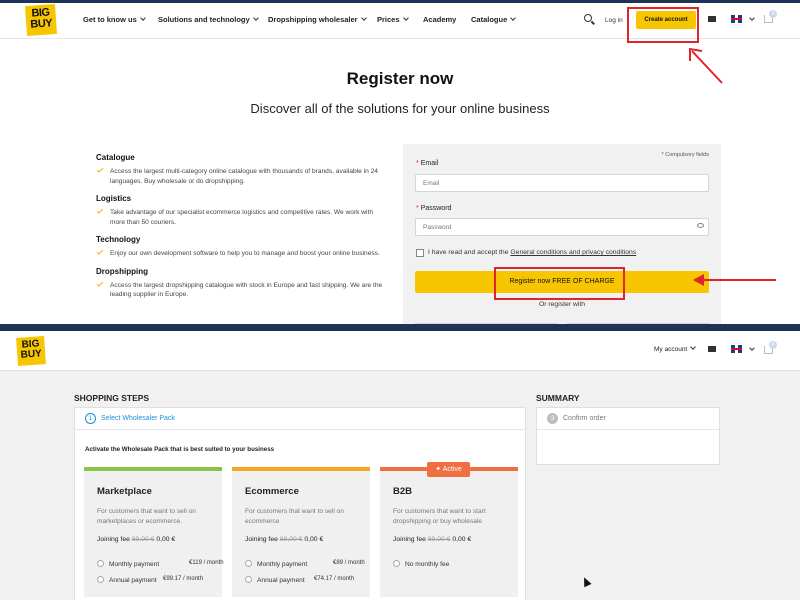  What do you see at coordinates (206, 563) in the screenshot?
I see `option-price: €119 / month` at bounding box center [206, 563].